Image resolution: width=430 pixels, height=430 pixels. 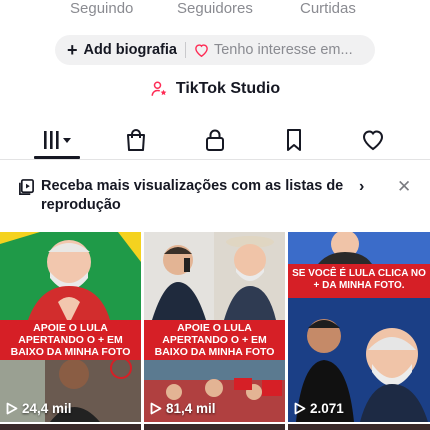 I want to click on grid-videos-icon, so click(x=57, y=140).